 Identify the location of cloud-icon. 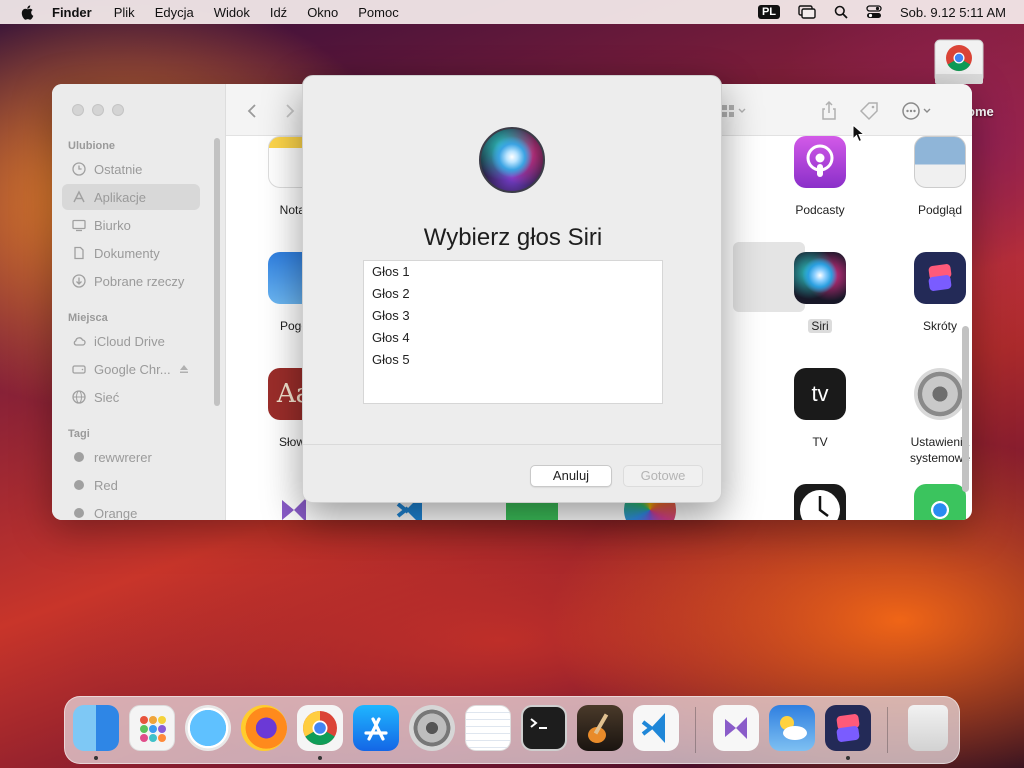
(79, 341).